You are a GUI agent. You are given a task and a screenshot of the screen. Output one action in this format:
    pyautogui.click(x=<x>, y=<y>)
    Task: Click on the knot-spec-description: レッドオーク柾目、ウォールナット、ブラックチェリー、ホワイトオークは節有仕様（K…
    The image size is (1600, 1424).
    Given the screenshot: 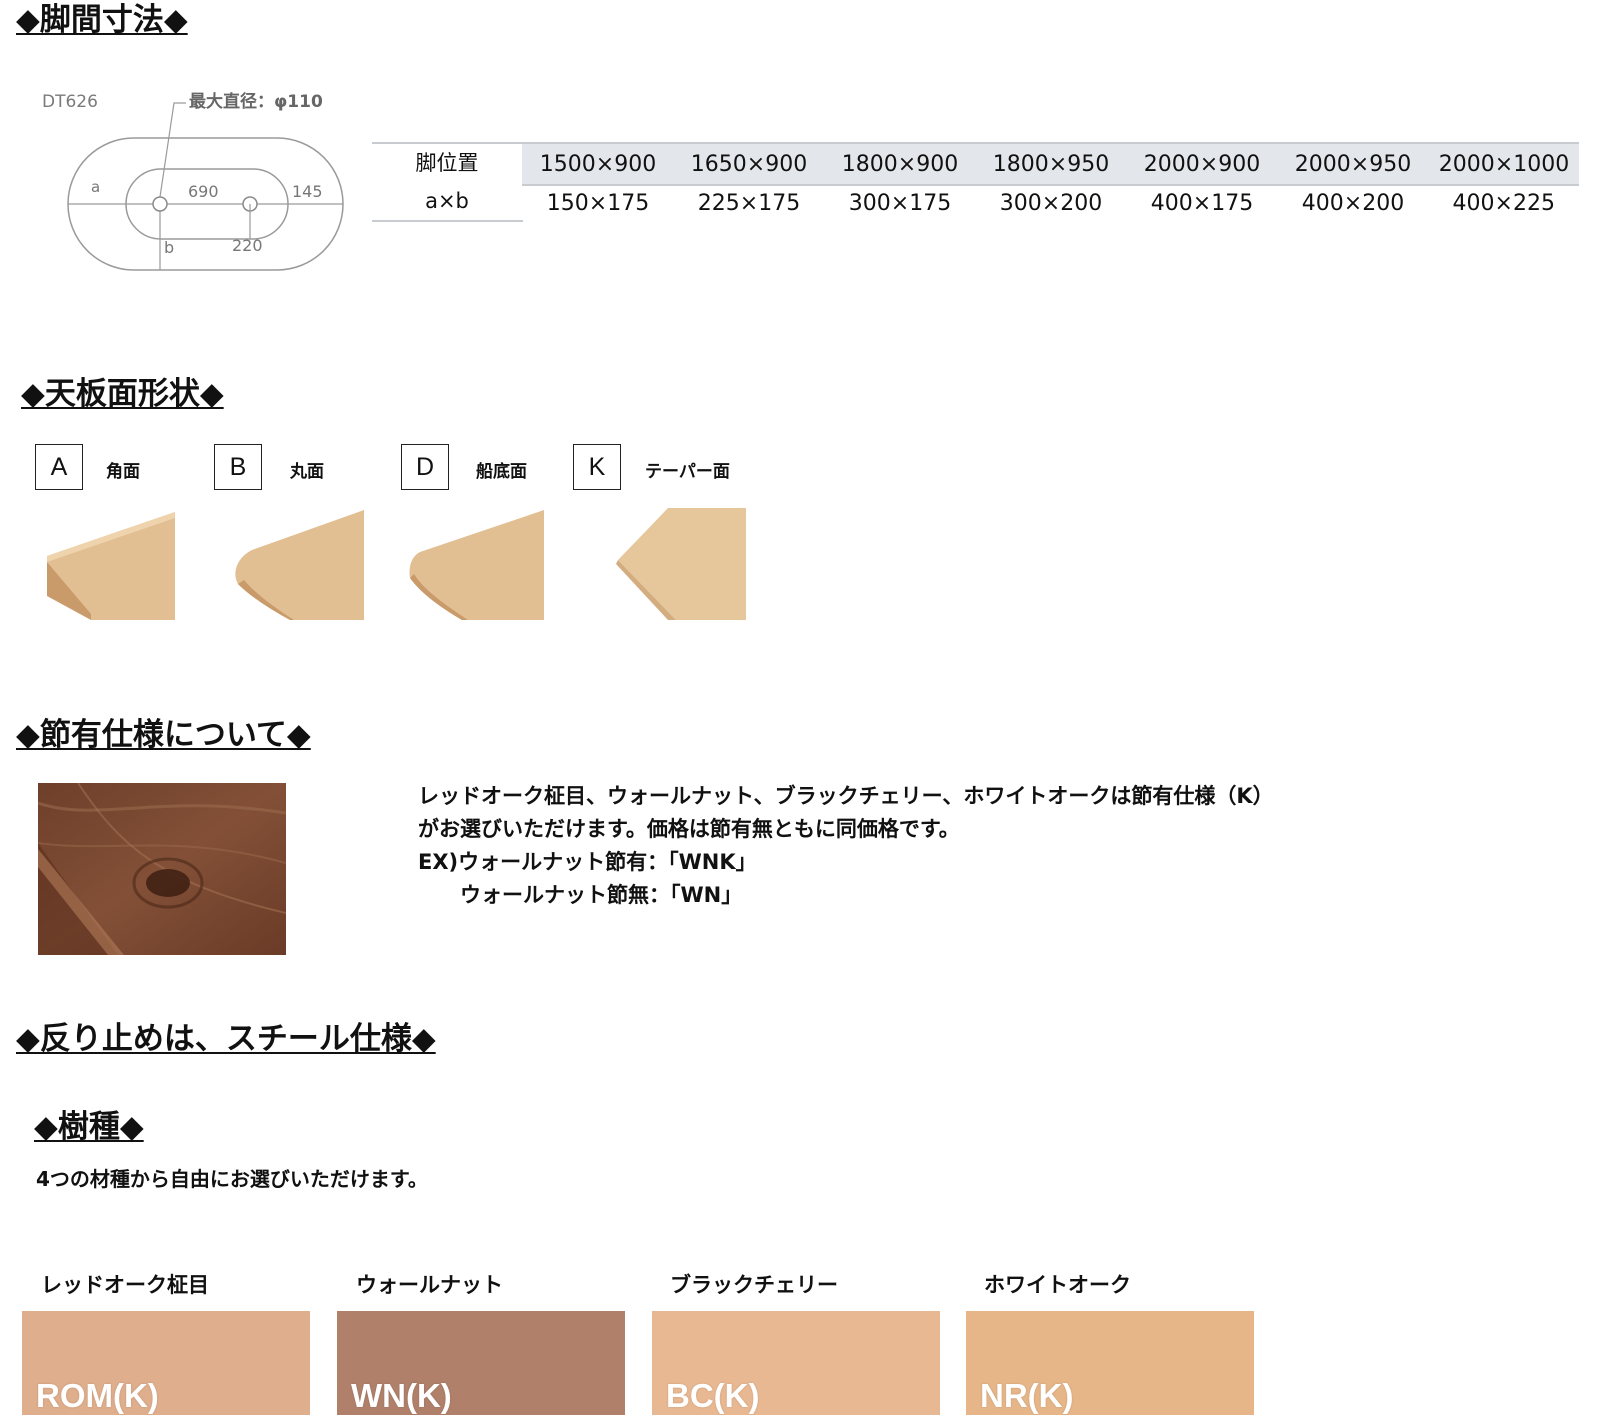 What is the action you would take?
    pyautogui.click(x=846, y=846)
    